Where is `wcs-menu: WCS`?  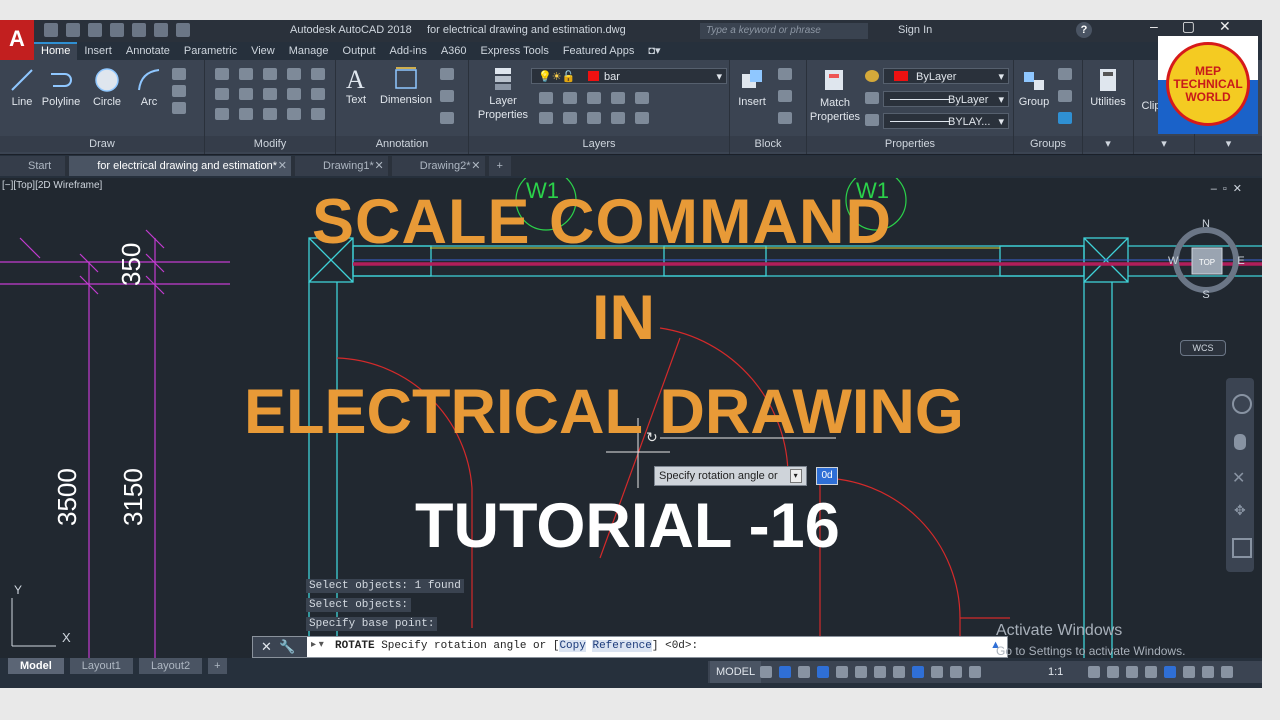
wcs-menu: WCS is located at coordinates (1203, 348).